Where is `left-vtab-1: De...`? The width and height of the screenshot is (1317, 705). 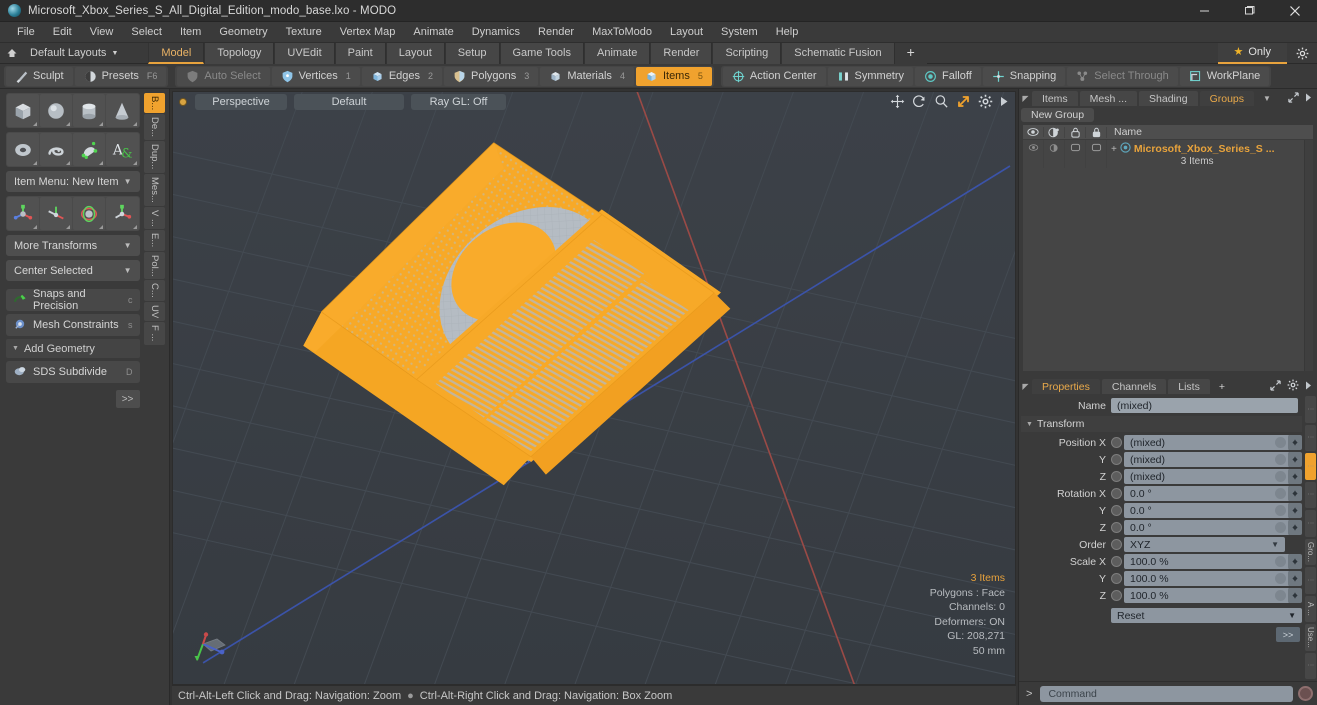
left-vtab-1: De... is located at coordinates (154, 127).